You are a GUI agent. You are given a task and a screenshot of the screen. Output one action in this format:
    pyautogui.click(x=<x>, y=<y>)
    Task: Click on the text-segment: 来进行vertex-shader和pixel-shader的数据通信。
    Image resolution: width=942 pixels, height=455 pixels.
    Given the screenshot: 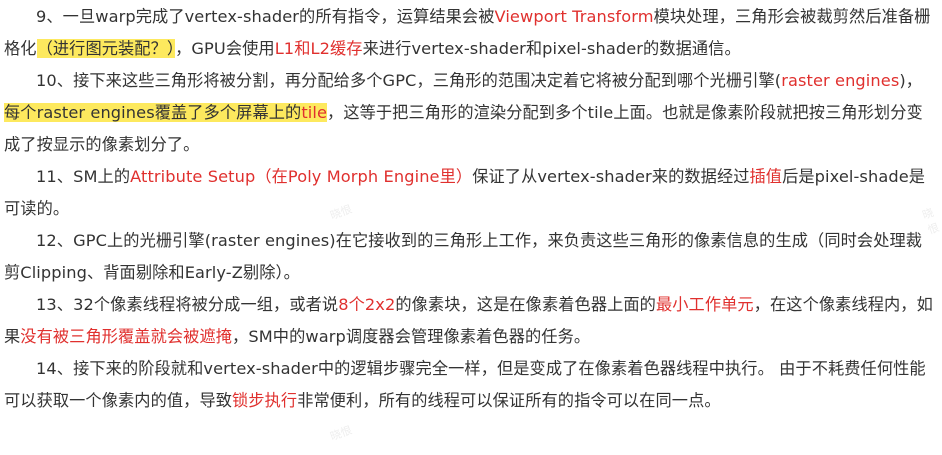 What is the action you would take?
    pyautogui.click(x=551, y=48)
    